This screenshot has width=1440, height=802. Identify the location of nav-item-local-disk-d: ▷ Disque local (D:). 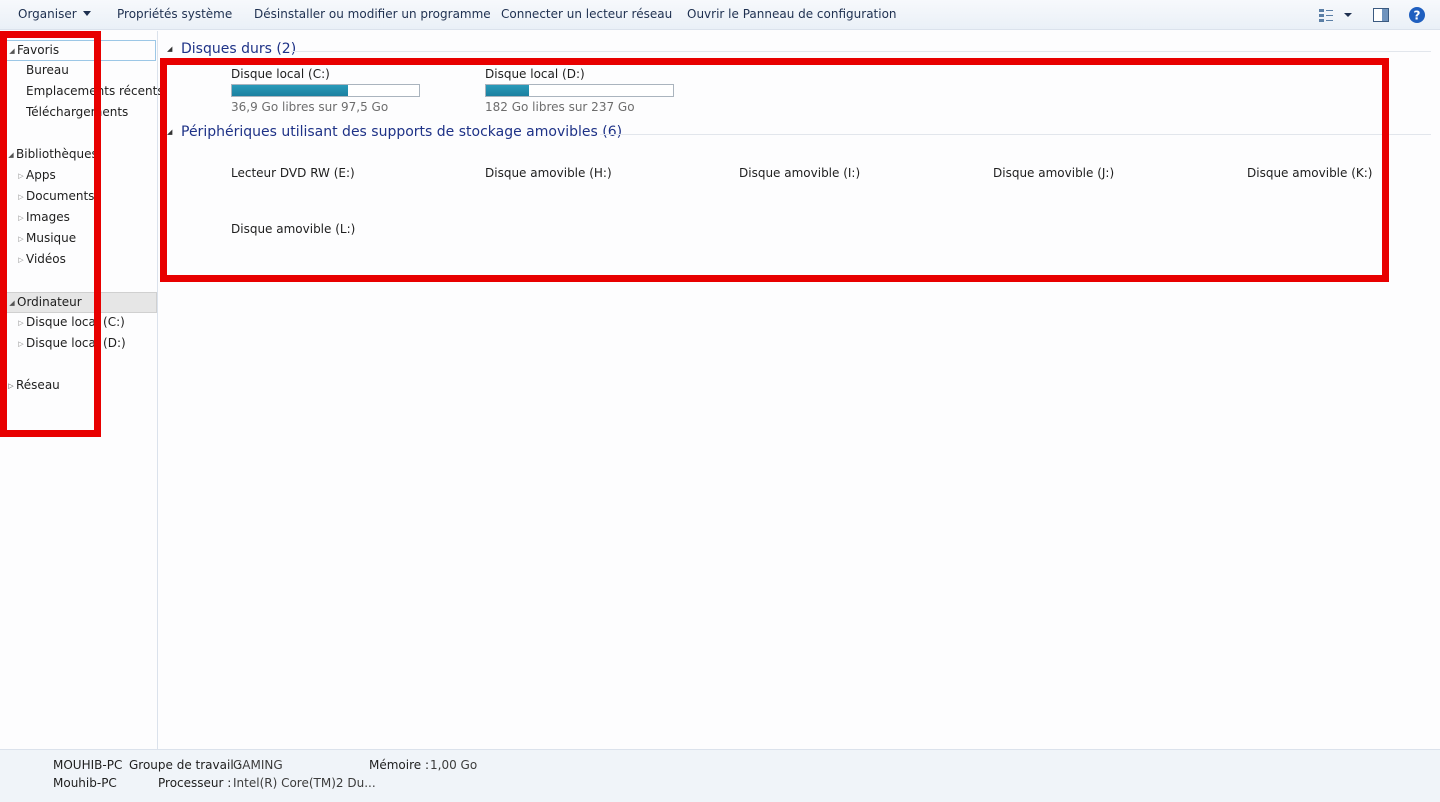
(86, 344).